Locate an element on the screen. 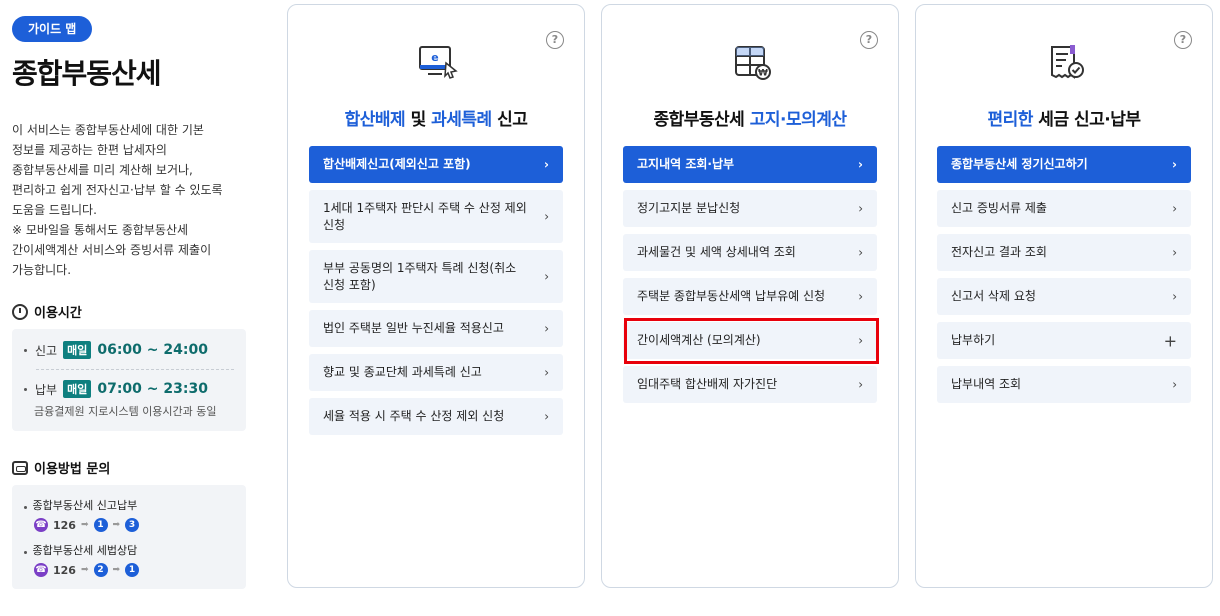 This screenshot has width=1220, height=616. menu-item-exclusion-report: 합산배제신고(제외신고 포함) › is located at coordinates (436, 164).